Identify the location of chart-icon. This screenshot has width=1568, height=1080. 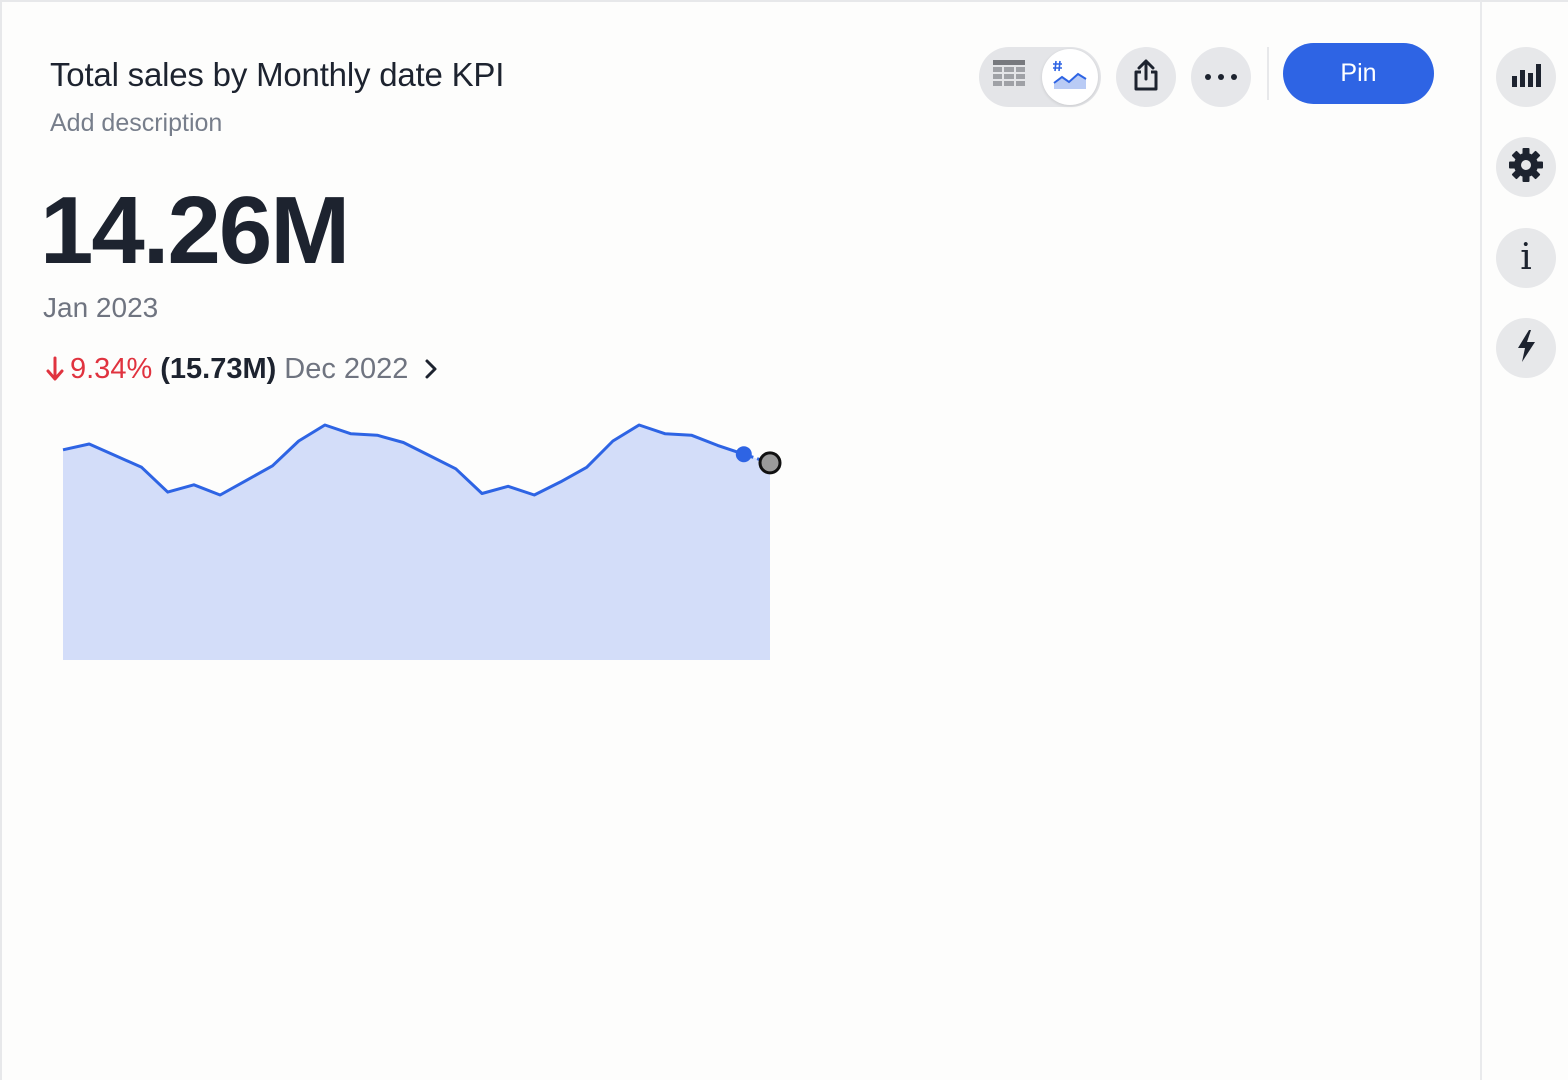
(1526, 77).